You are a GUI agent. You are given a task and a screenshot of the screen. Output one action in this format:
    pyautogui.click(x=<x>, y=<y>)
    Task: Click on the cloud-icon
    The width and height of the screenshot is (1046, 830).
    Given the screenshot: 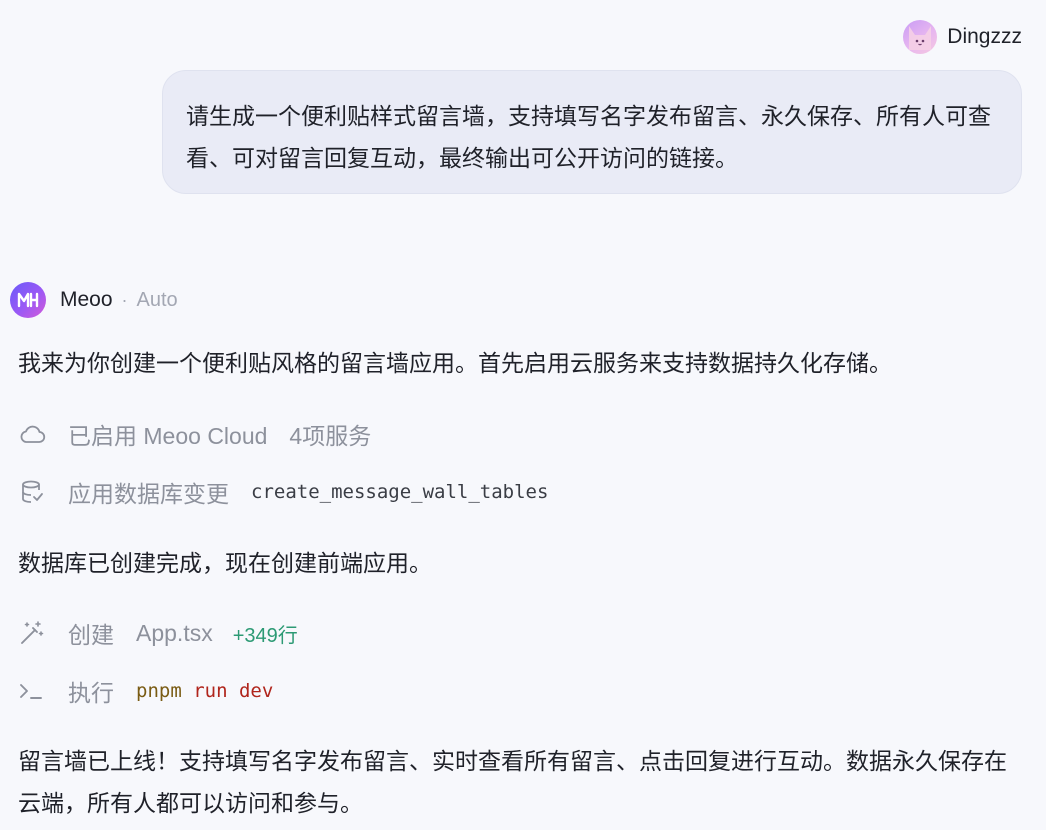 What is the action you would take?
    pyautogui.click(x=32, y=434)
    